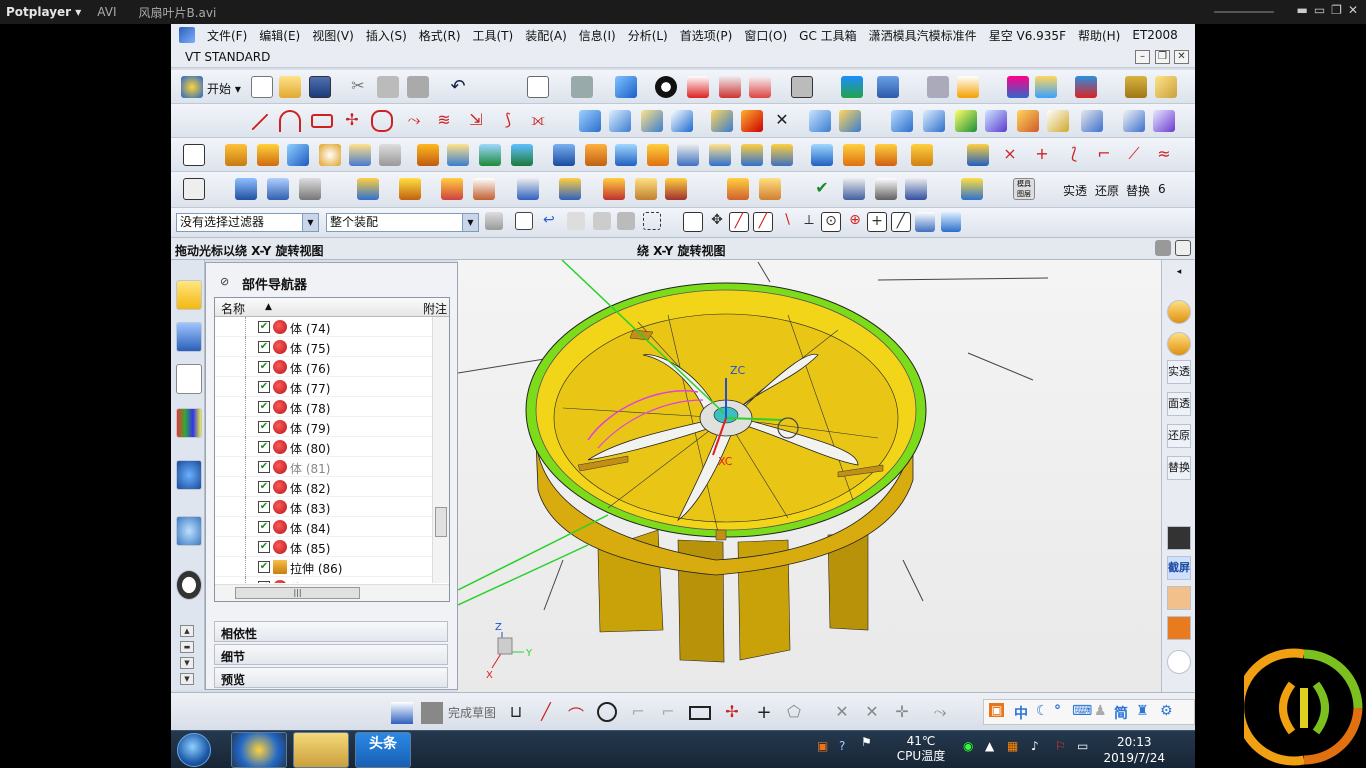 The image size is (1366, 768). What do you see at coordinates (324, 387) in the screenshot?
I see `tree-row: ✔ 体 (77)` at bounding box center [324, 387].